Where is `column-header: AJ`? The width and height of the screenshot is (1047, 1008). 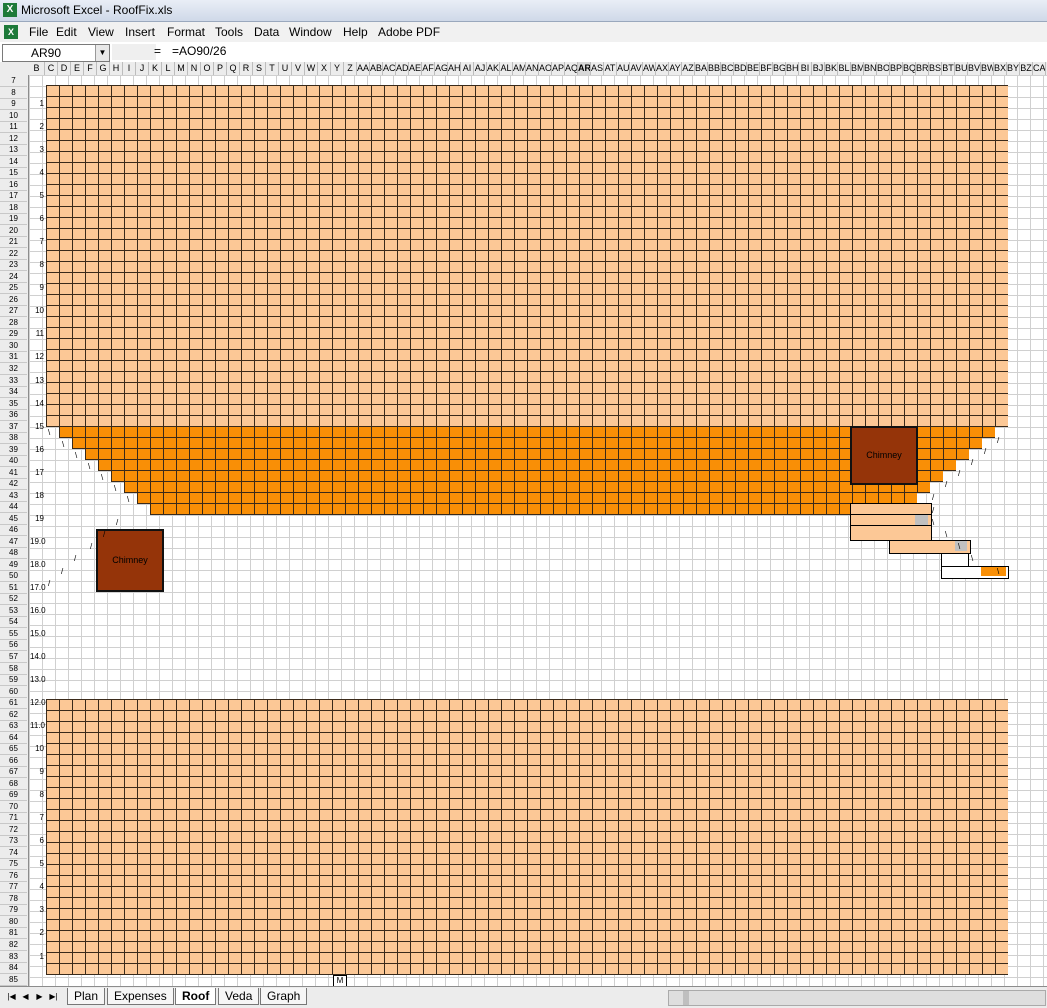 column-header: AJ is located at coordinates (480, 68).